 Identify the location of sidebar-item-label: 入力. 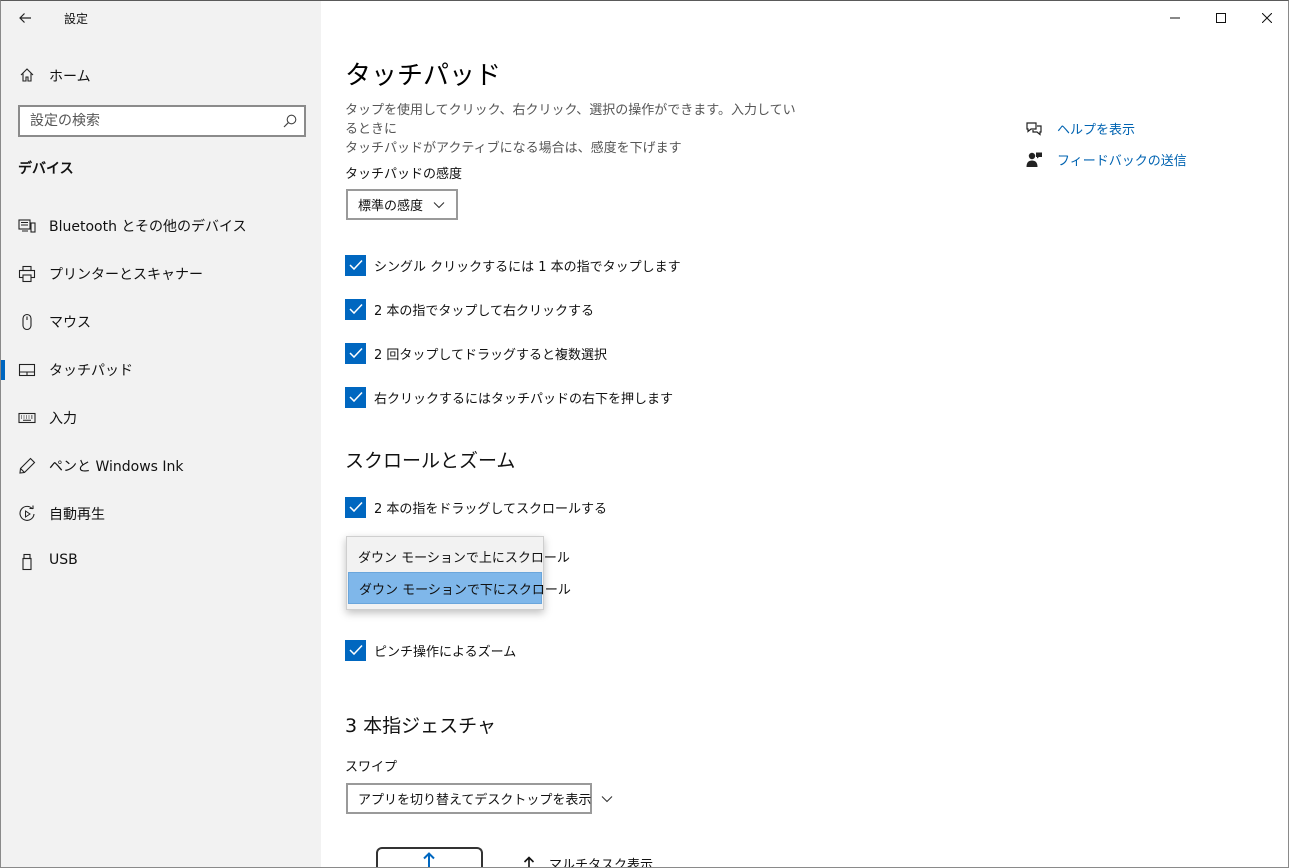
(63, 419).